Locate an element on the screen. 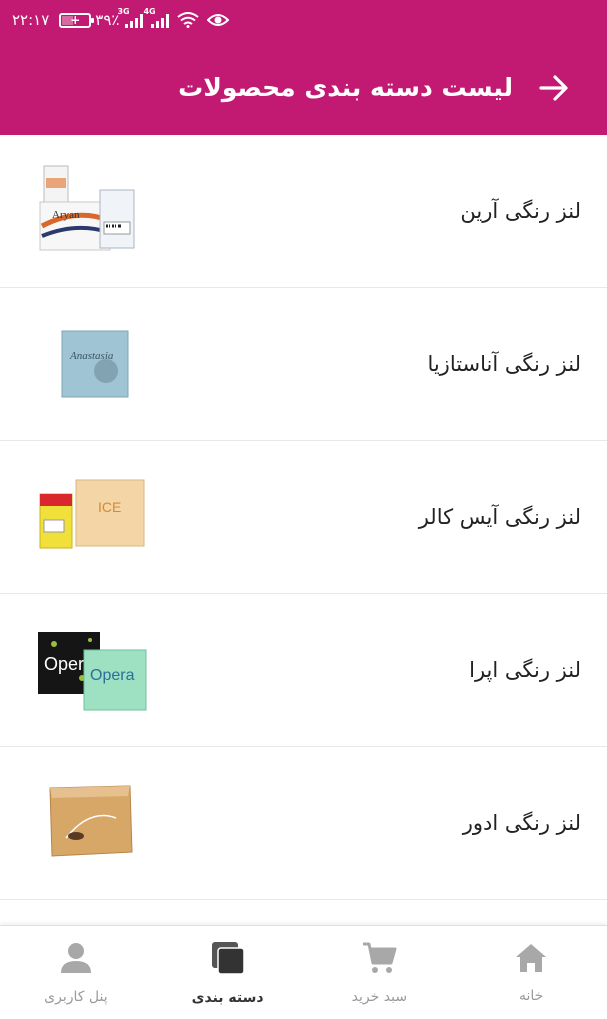 The width and height of the screenshot is (607, 1019). bottom-navigation: خانه سبد خرید دسته بندی پنل کاربری is located at coordinates (303, 972).